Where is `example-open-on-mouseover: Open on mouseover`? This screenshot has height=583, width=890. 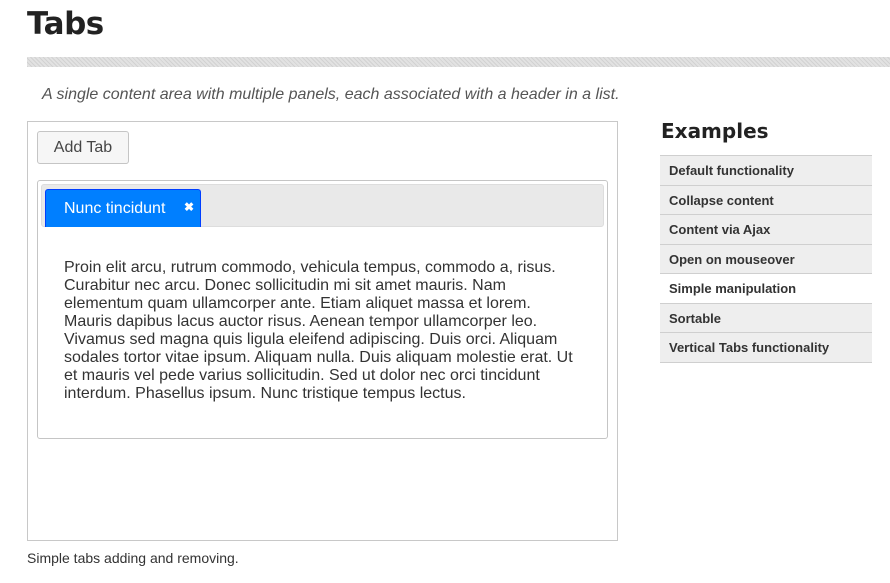
example-open-on-mouseover: Open on mouseover is located at coordinates (766, 259).